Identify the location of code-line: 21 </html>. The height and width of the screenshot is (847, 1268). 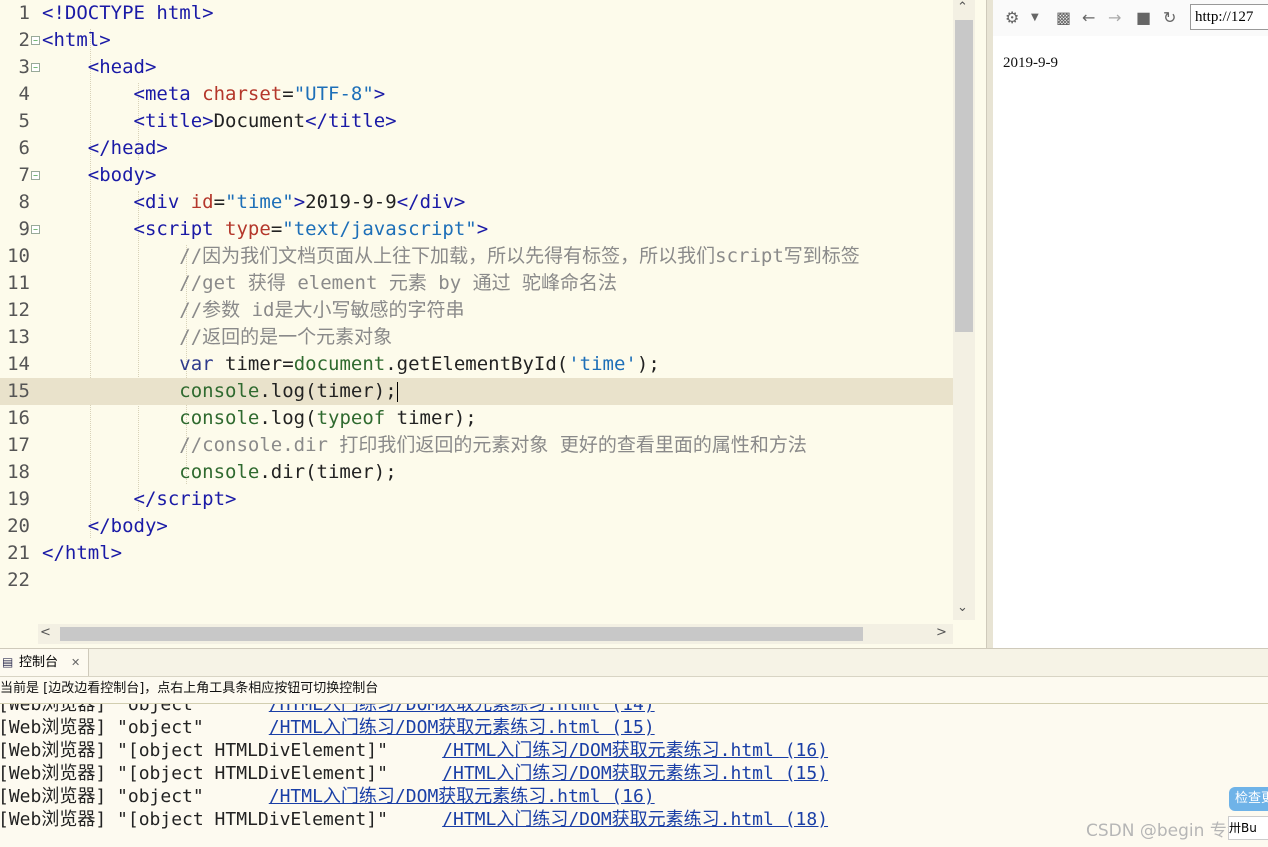
(476, 553).